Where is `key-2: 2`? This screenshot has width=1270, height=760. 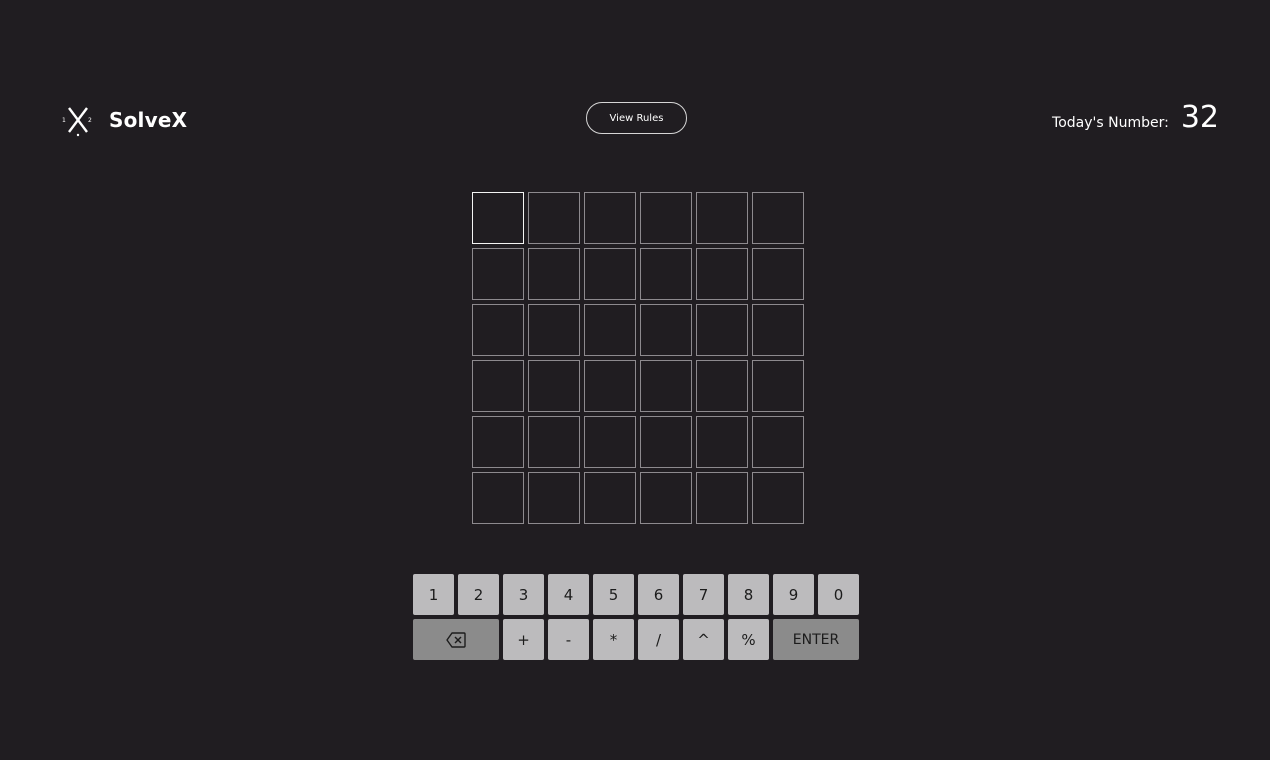 key-2: 2 is located at coordinates (478, 594).